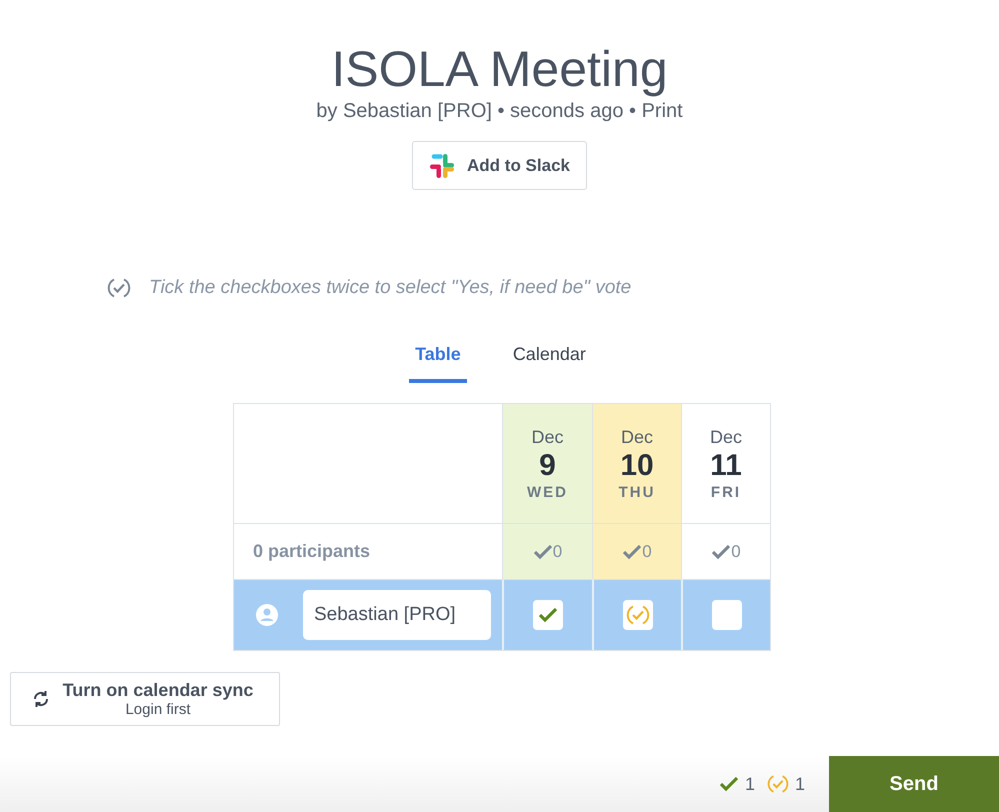  I want to click on user-icon, so click(267, 615).